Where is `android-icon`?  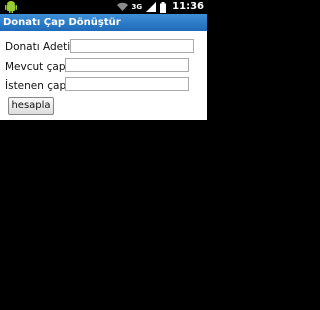 android-icon is located at coordinates (11, 7).